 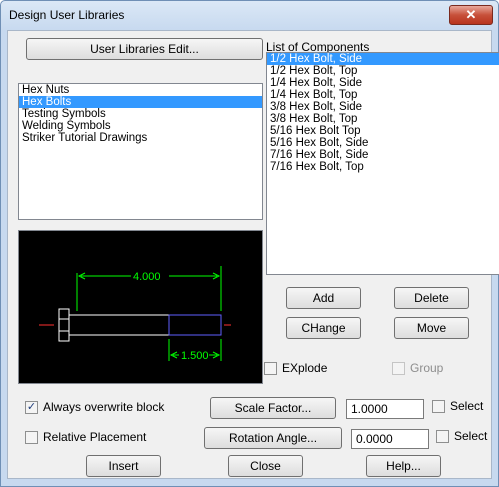 I want to click on add-button: Add, so click(x=323, y=298).